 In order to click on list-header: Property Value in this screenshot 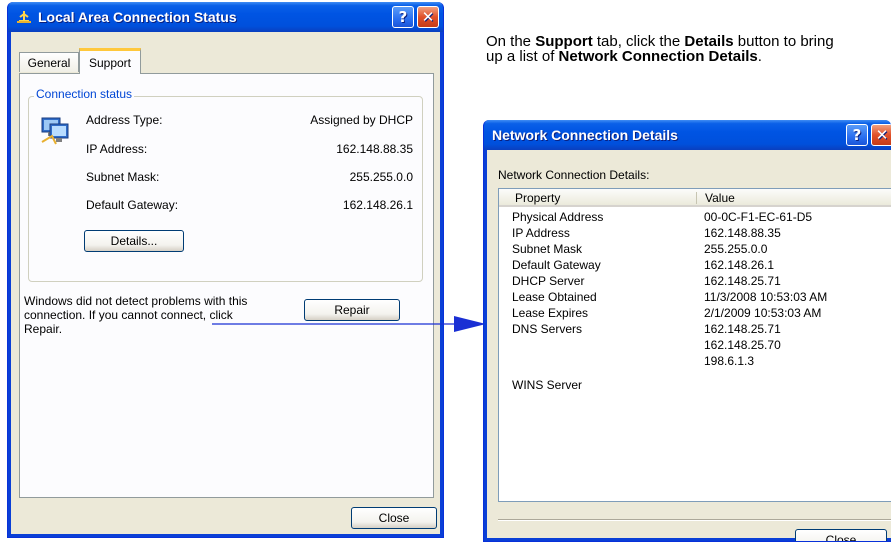, I will do `click(695, 198)`.